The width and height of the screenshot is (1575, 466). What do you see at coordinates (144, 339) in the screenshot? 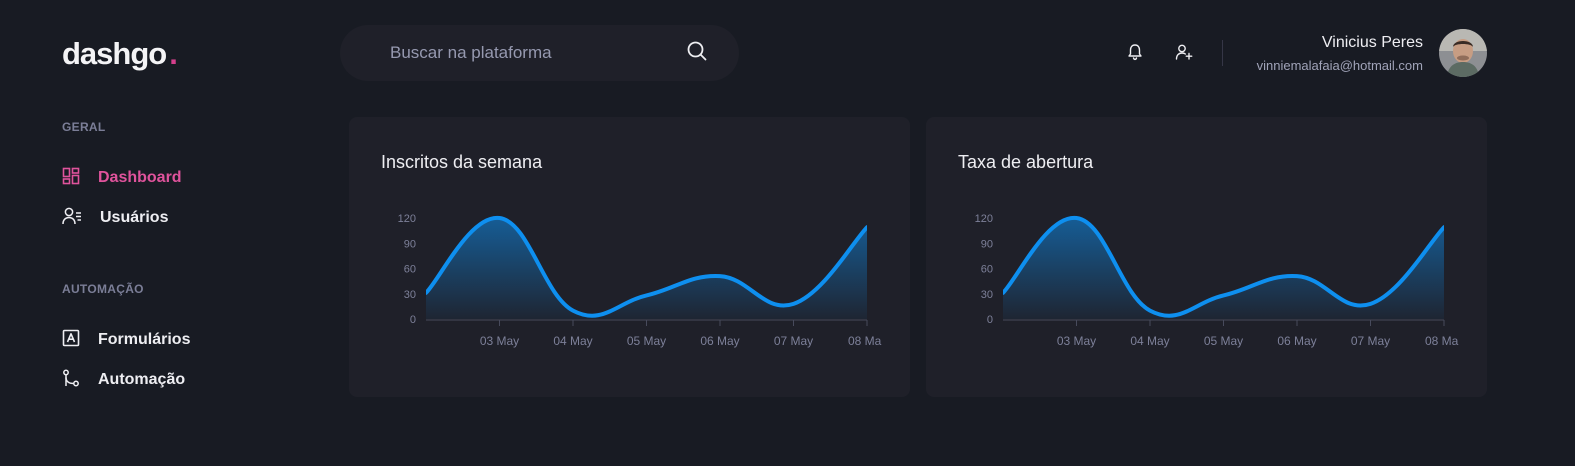
I see `sidebar-item-label: Formulários` at bounding box center [144, 339].